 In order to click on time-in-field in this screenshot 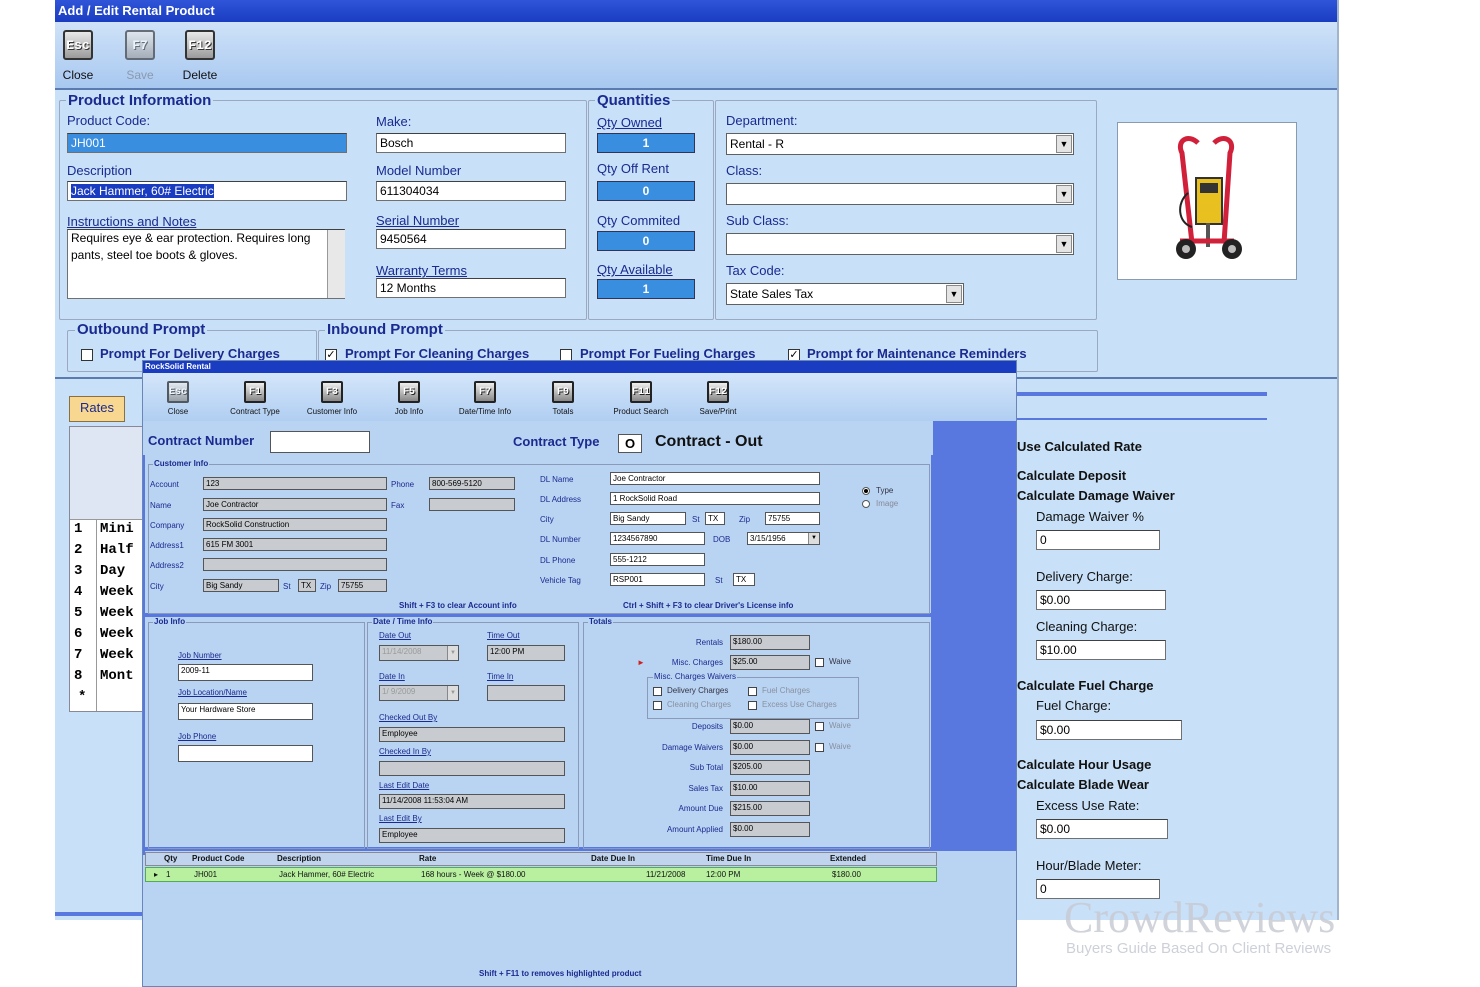, I will do `click(526, 693)`.